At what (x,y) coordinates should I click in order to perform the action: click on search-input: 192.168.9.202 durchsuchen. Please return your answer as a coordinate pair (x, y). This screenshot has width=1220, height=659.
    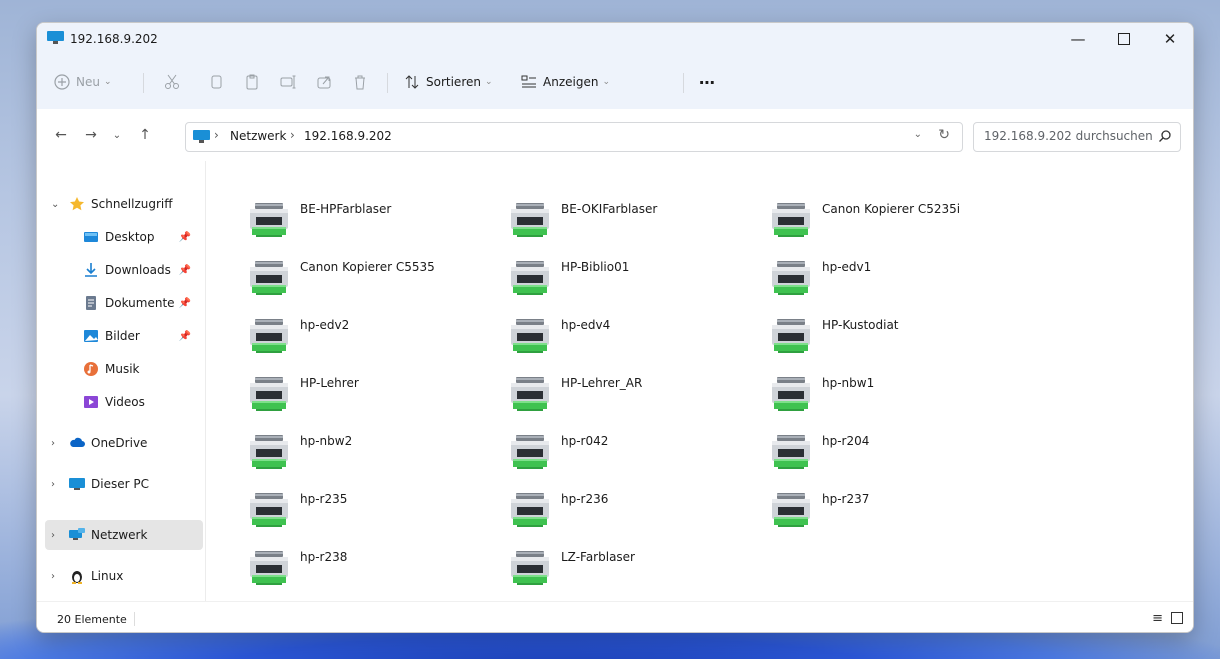
    Looking at the image, I should click on (1077, 137).